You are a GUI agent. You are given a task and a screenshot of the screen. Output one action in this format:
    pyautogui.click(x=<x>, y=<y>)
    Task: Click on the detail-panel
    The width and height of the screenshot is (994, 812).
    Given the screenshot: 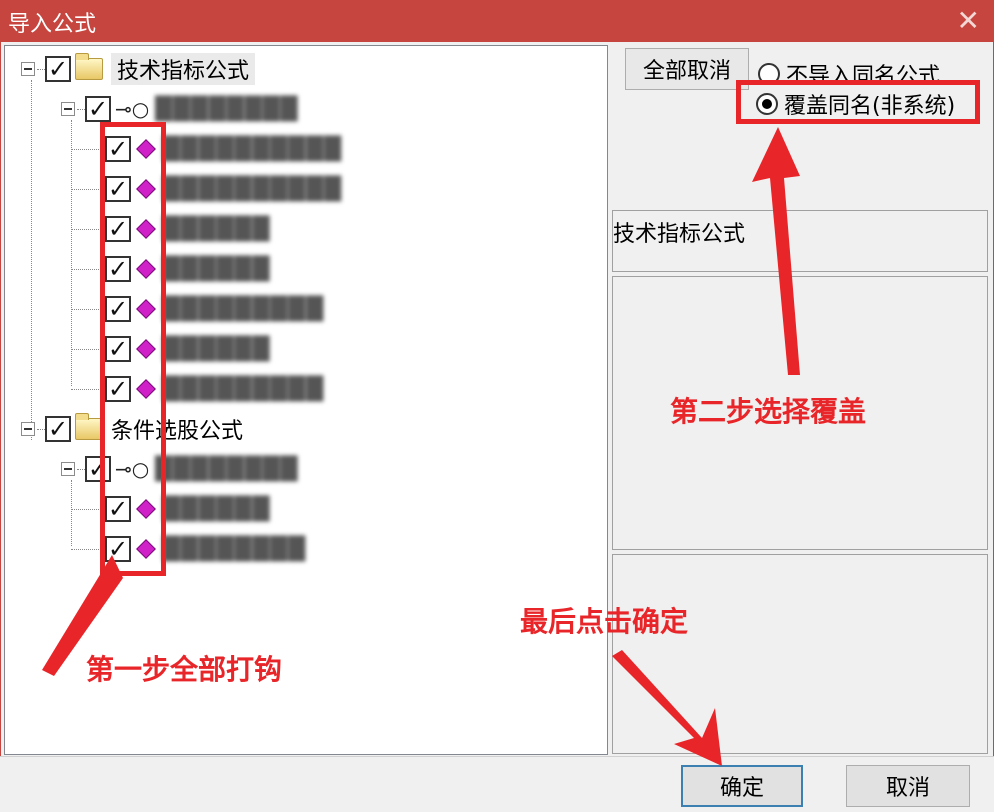 What is the action you would take?
    pyautogui.click(x=800, y=654)
    